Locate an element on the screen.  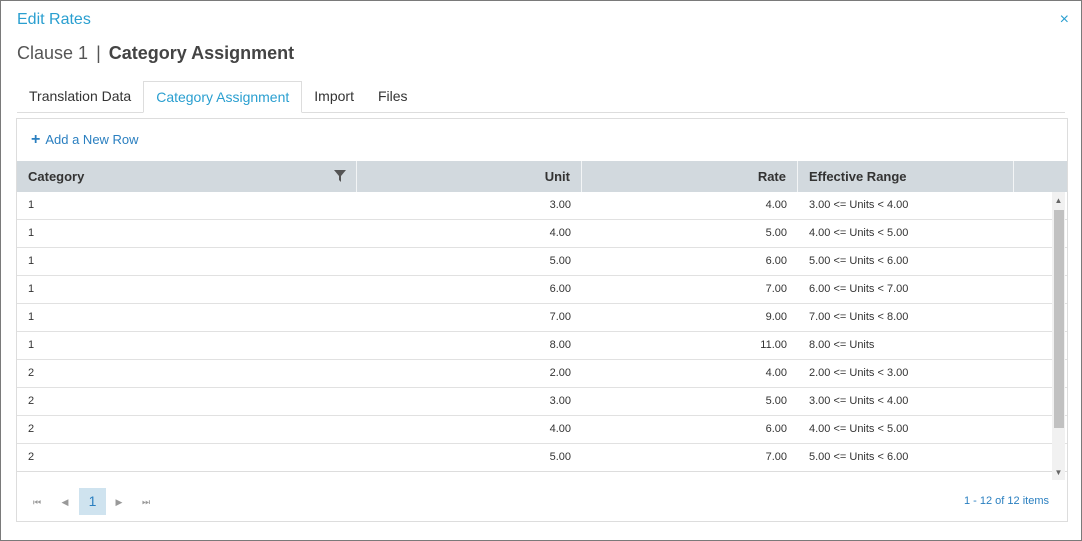
add-new-row-label: Add a New Row is located at coordinates (92, 139).